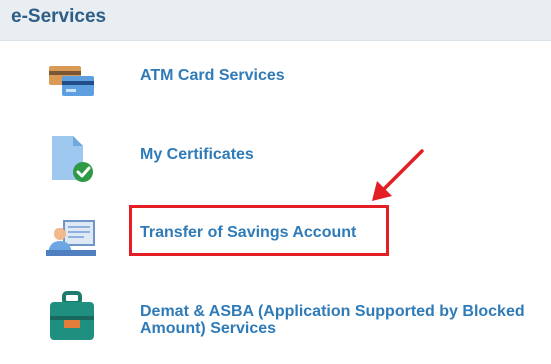  I want to click on atm-cards-icon, so click(71, 81).